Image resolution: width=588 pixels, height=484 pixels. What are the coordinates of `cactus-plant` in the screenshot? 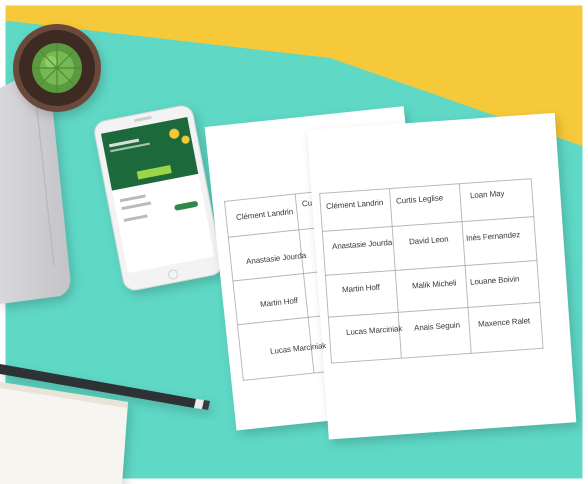 It's located at (57, 68).